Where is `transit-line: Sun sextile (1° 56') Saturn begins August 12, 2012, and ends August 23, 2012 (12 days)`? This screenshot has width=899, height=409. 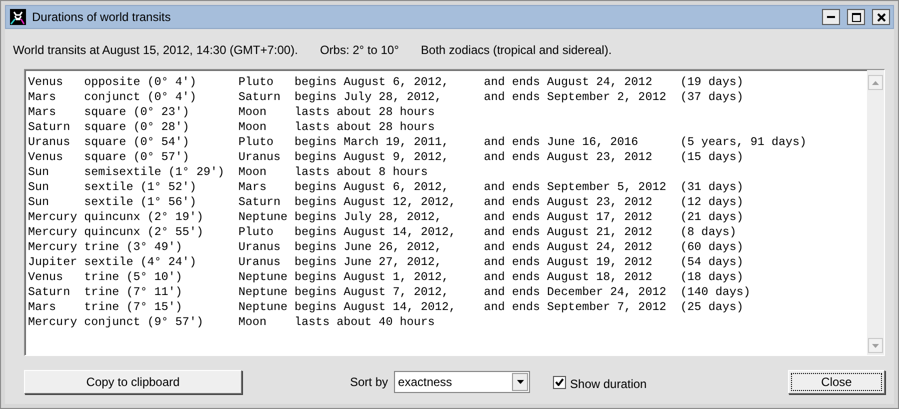
transit-line: Sun sextile (1° 56') Saturn begins August 12, 2012, and ends August 23, 2012 (12 days) is located at coordinates (386, 202).